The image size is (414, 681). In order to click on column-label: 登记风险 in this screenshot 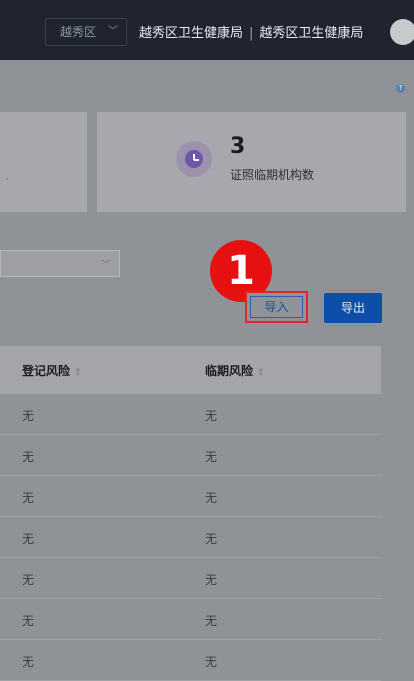, I will do `click(46, 371)`.